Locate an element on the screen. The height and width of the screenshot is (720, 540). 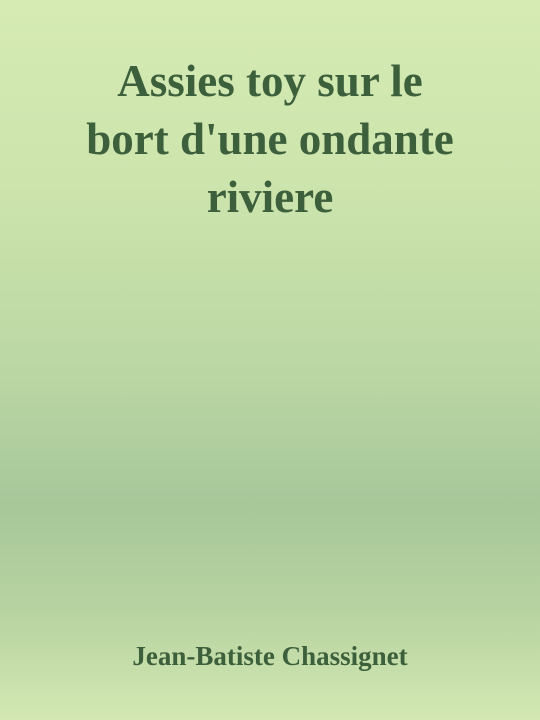
title-line-2: bort d'une ondante is located at coordinates (270, 139).